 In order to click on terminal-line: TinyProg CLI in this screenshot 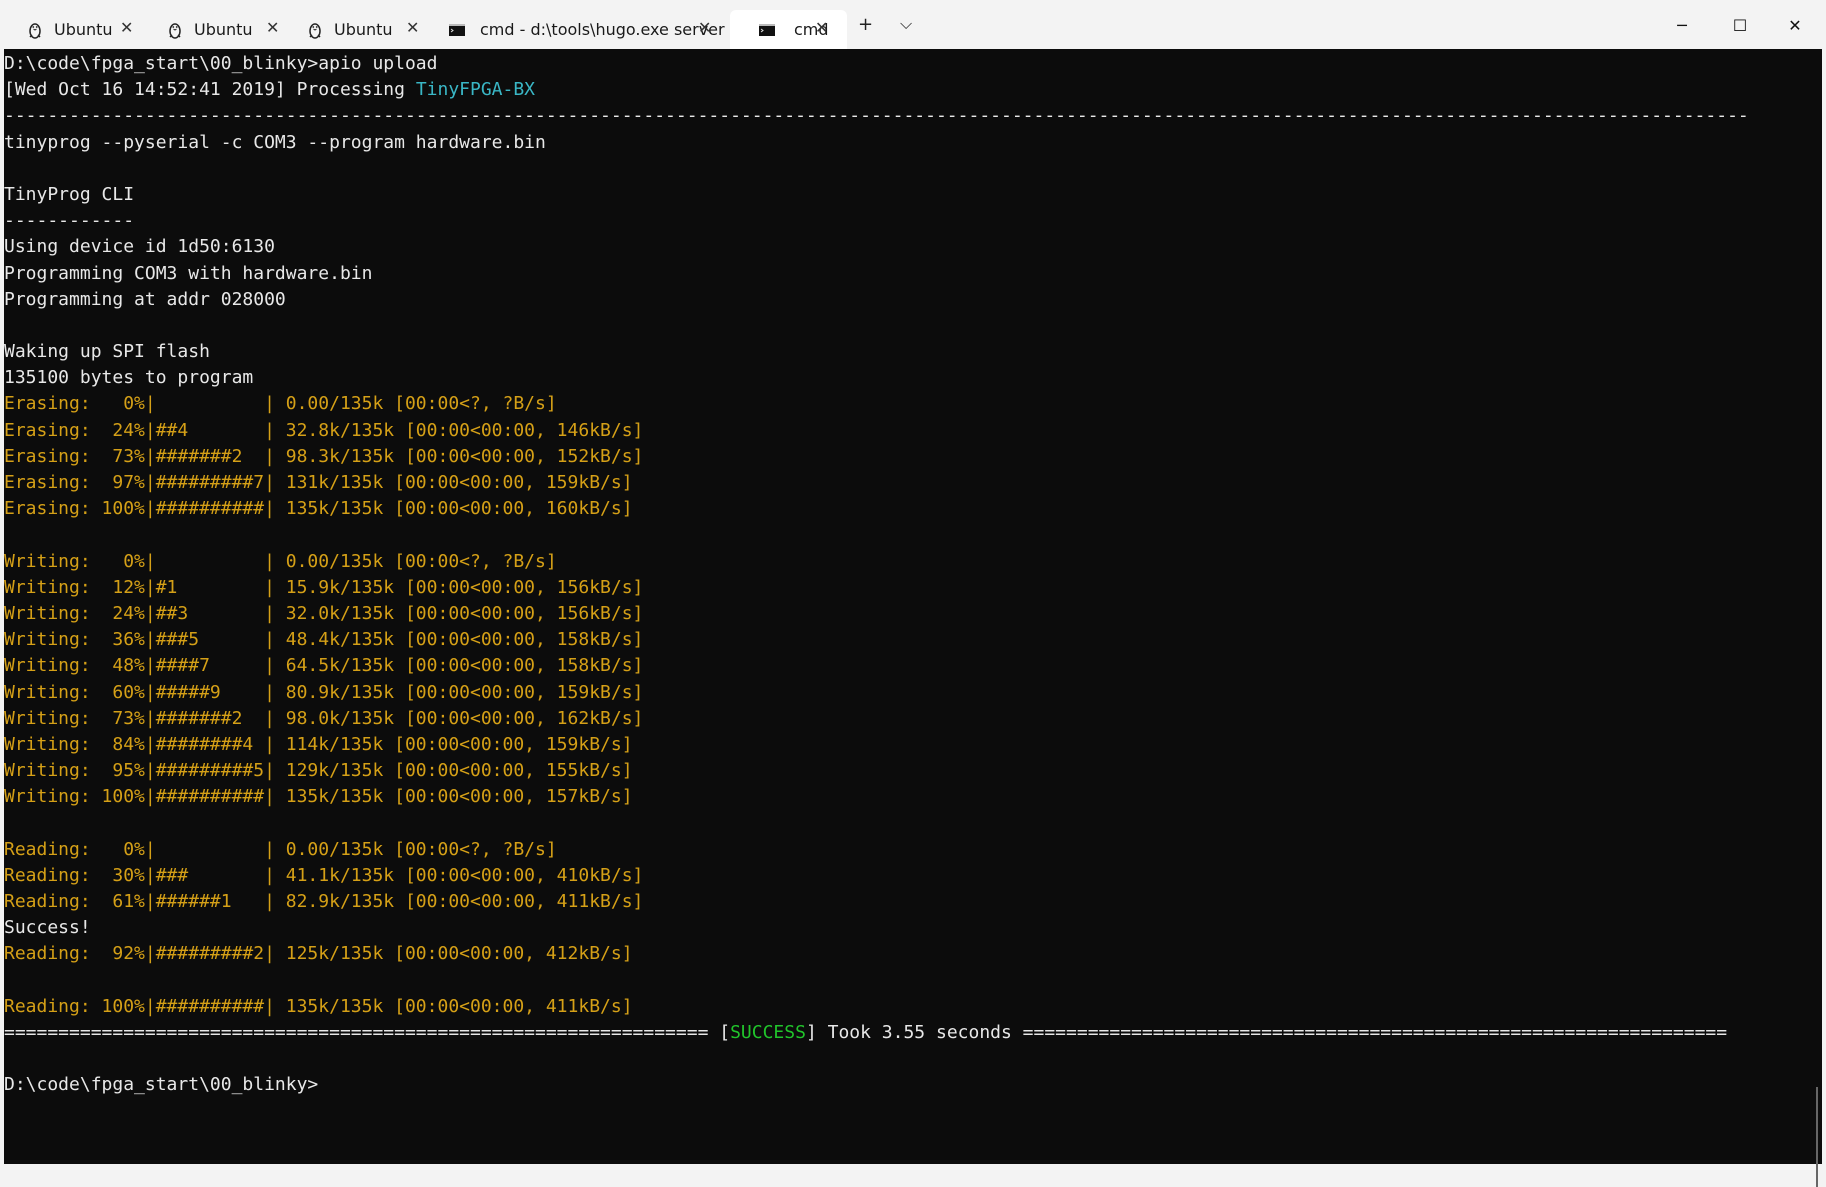, I will do `click(876, 195)`.